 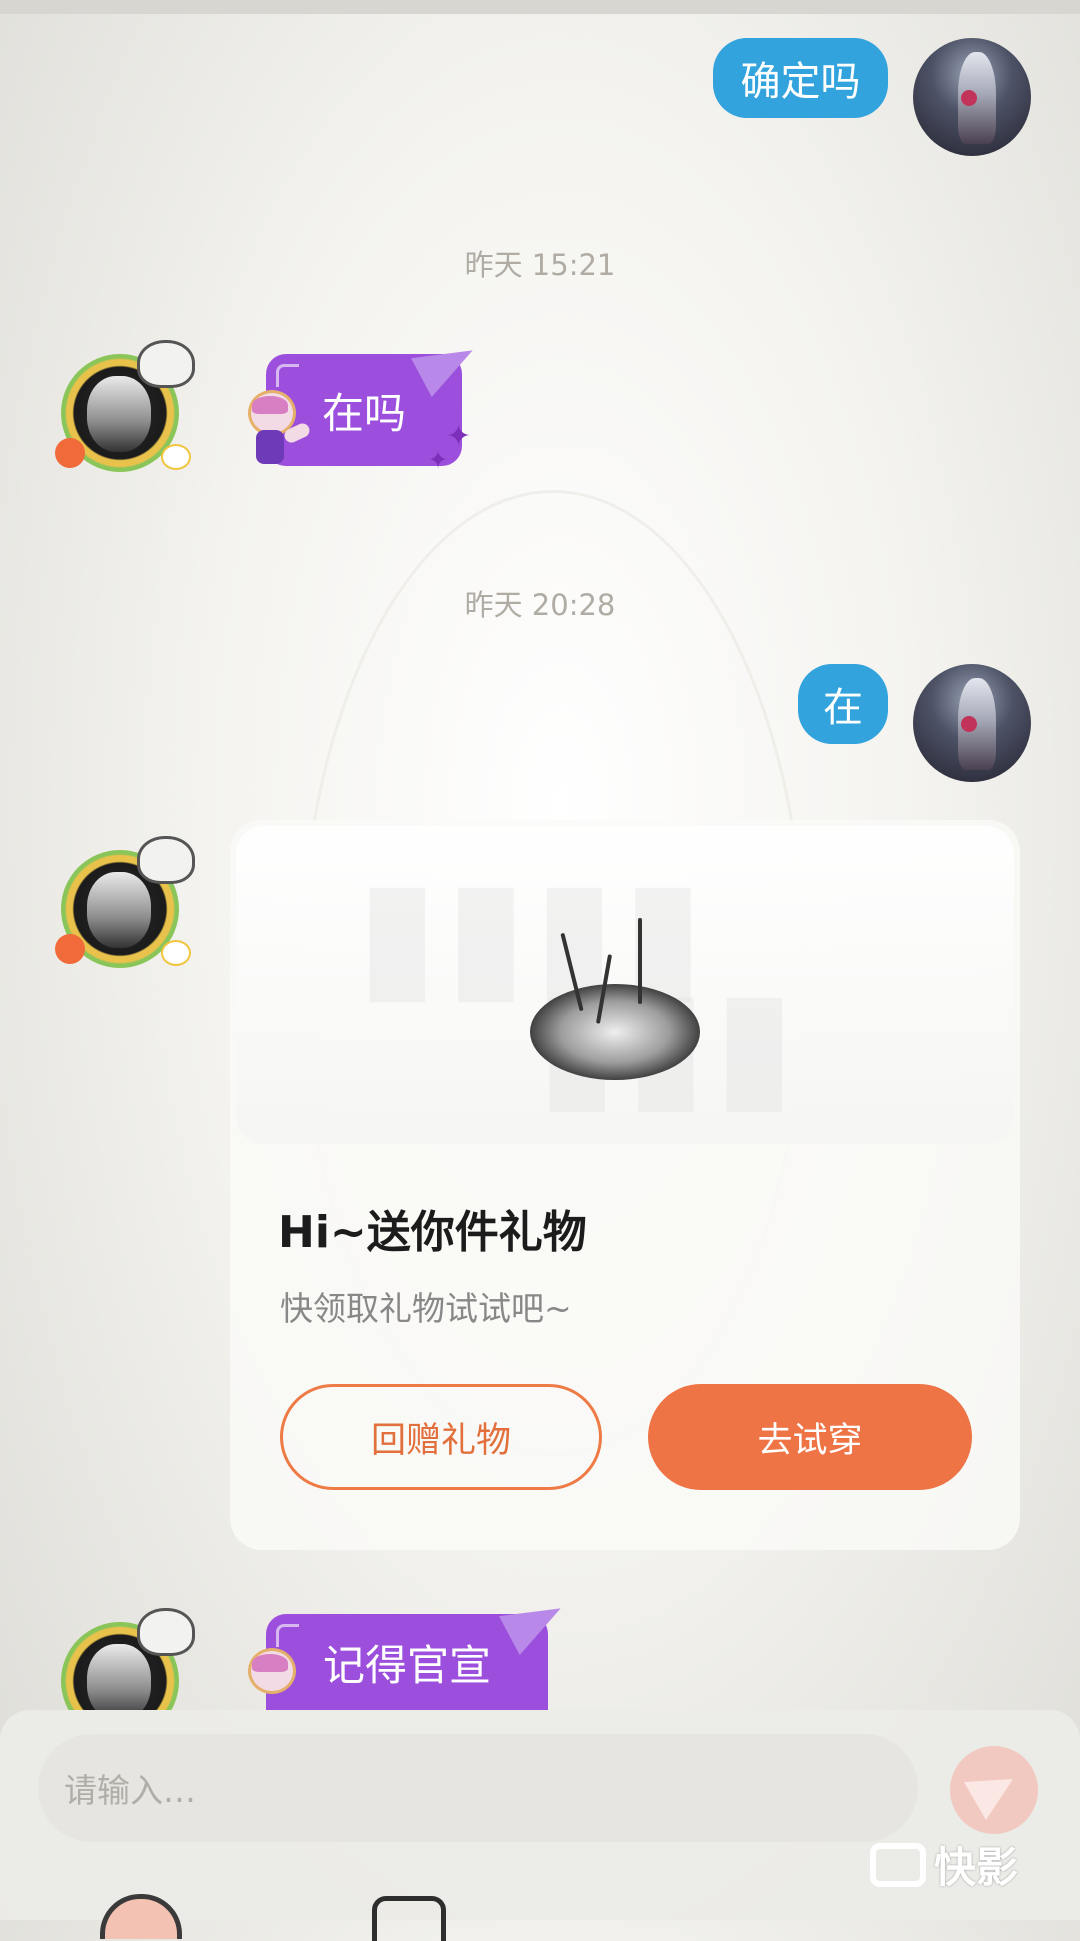 I want to click on message-bubble-self: 在, so click(x=843, y=704).